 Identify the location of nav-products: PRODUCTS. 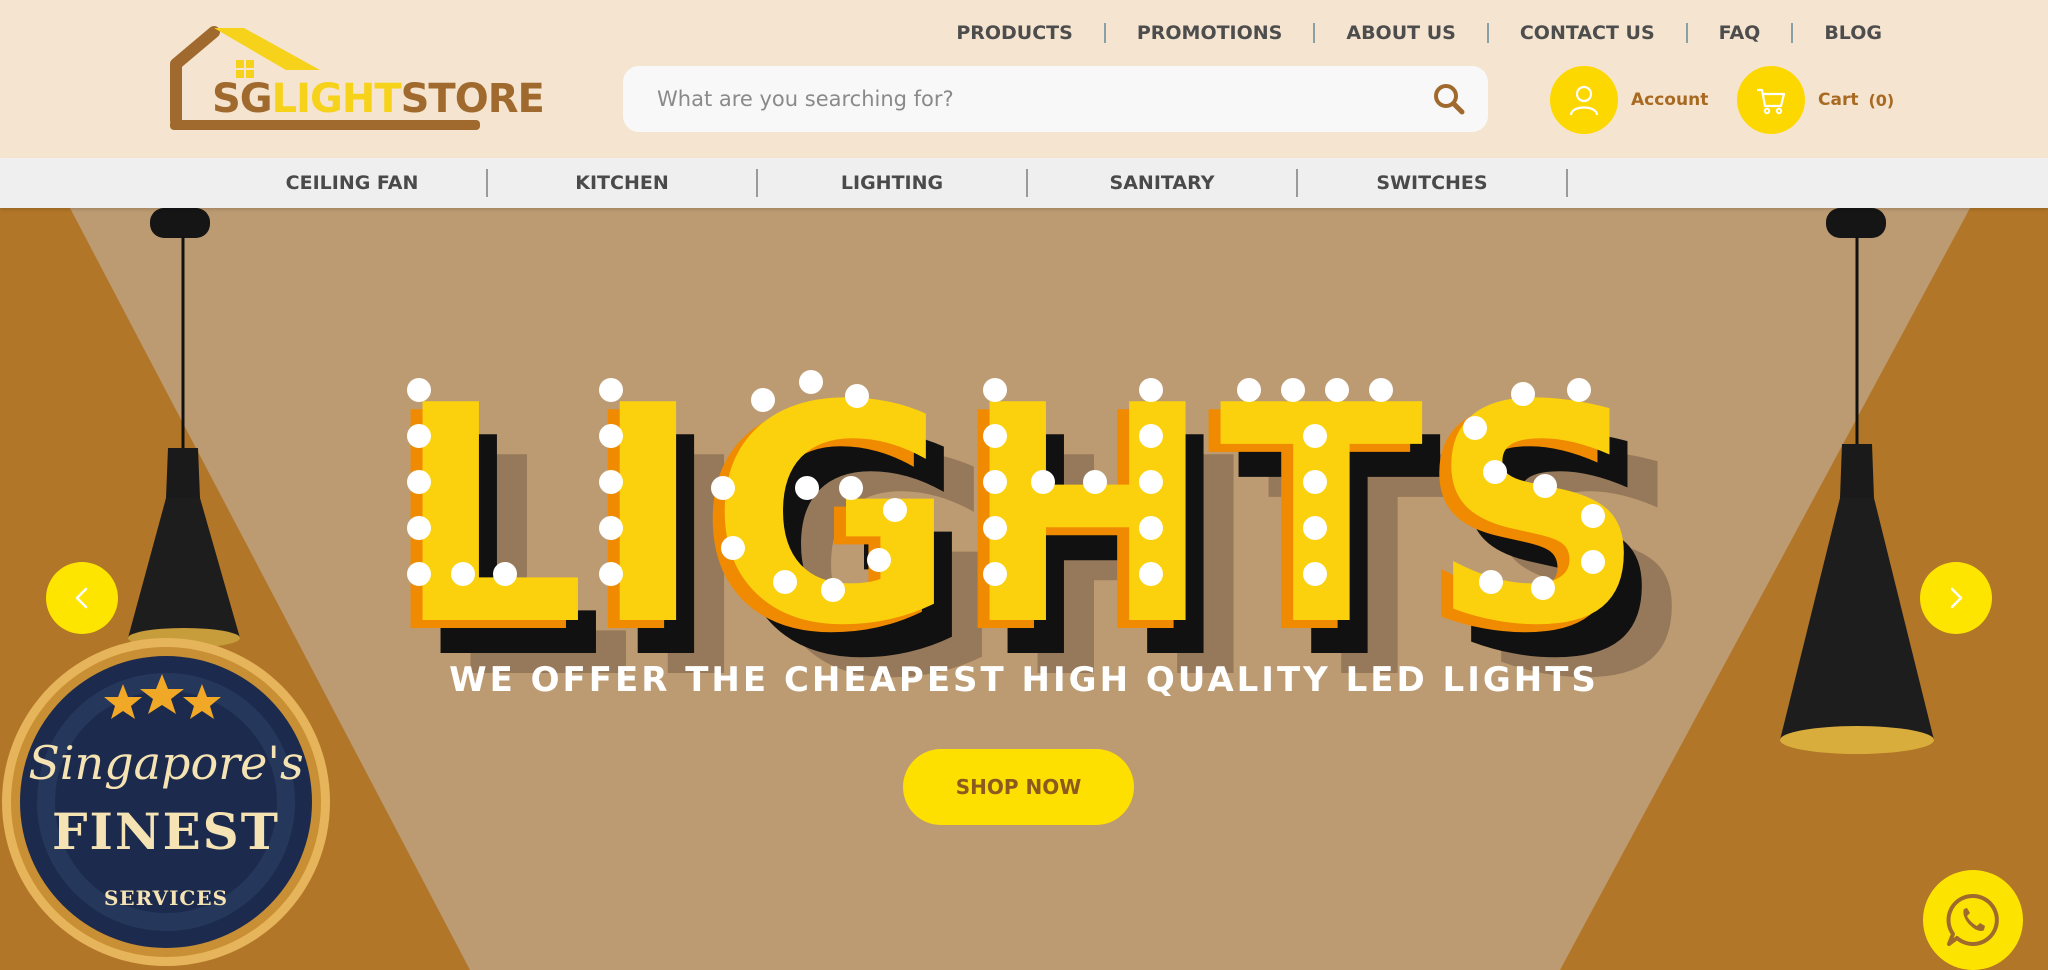
(1014, 33).